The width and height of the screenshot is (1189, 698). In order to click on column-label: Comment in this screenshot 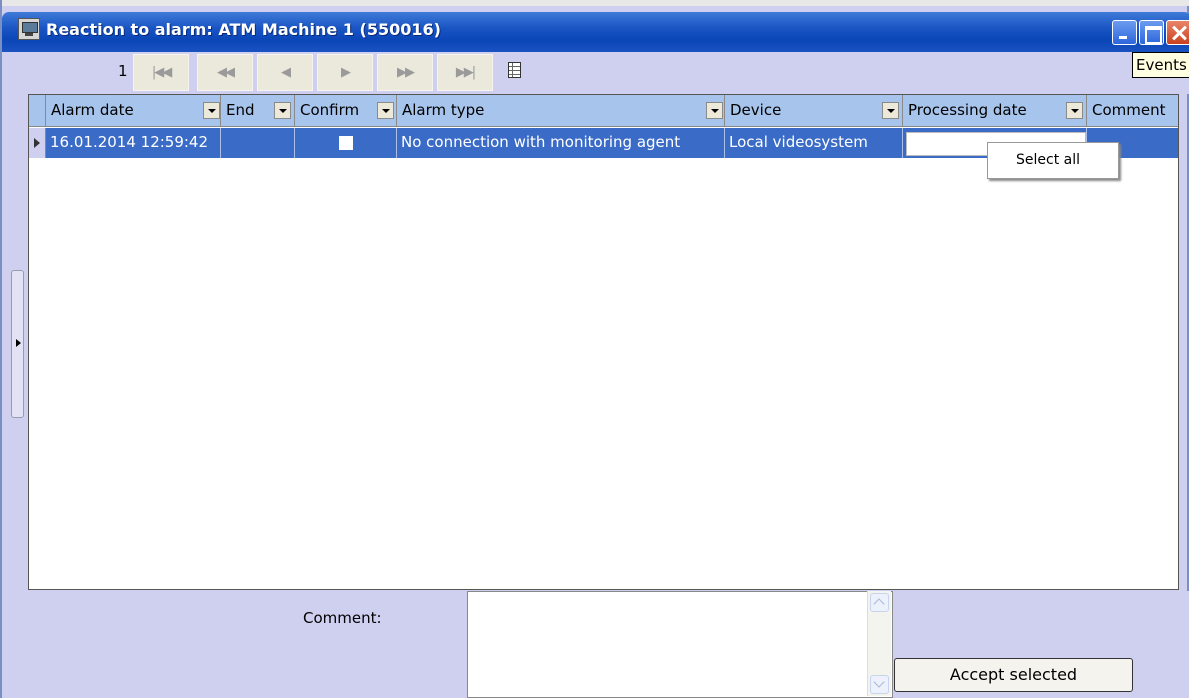, I will do `click(1129, 110)`.